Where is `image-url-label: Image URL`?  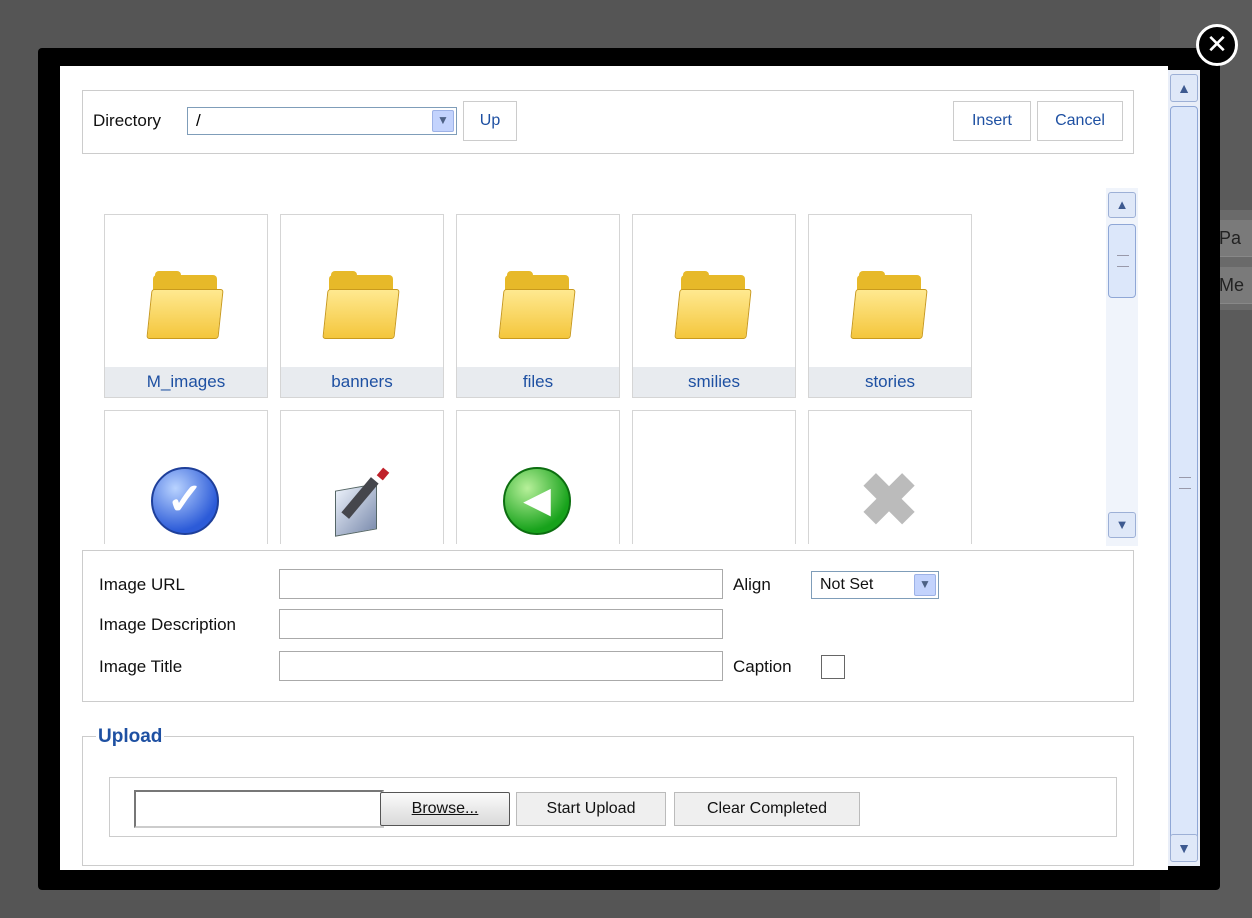
image-url-label: Image URL is located at coordinates (142, 584).